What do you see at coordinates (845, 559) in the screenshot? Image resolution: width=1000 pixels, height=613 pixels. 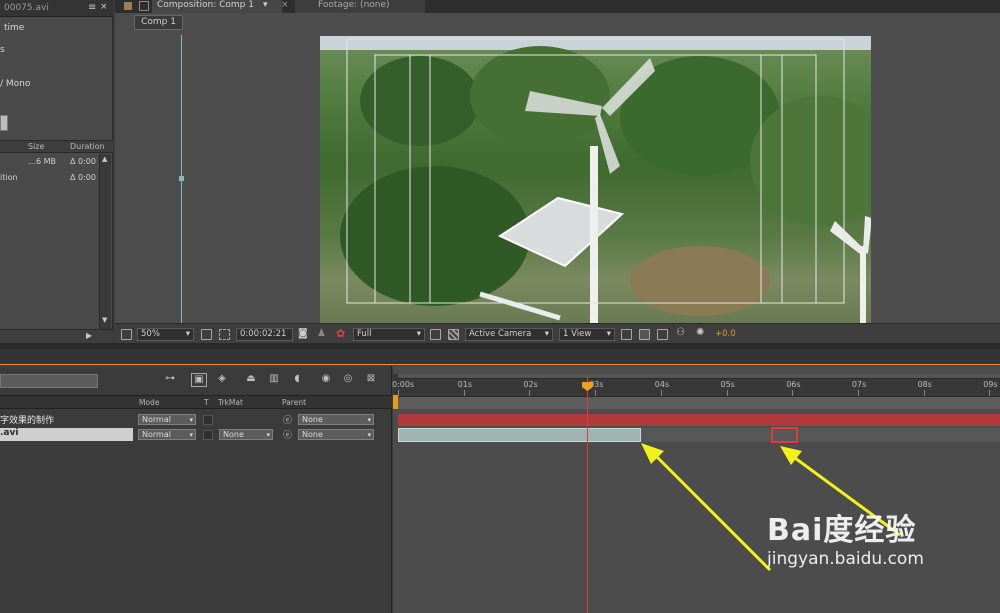 I see `watermark-url: jingyan.baidu.com` at bounding box center [845, 559].